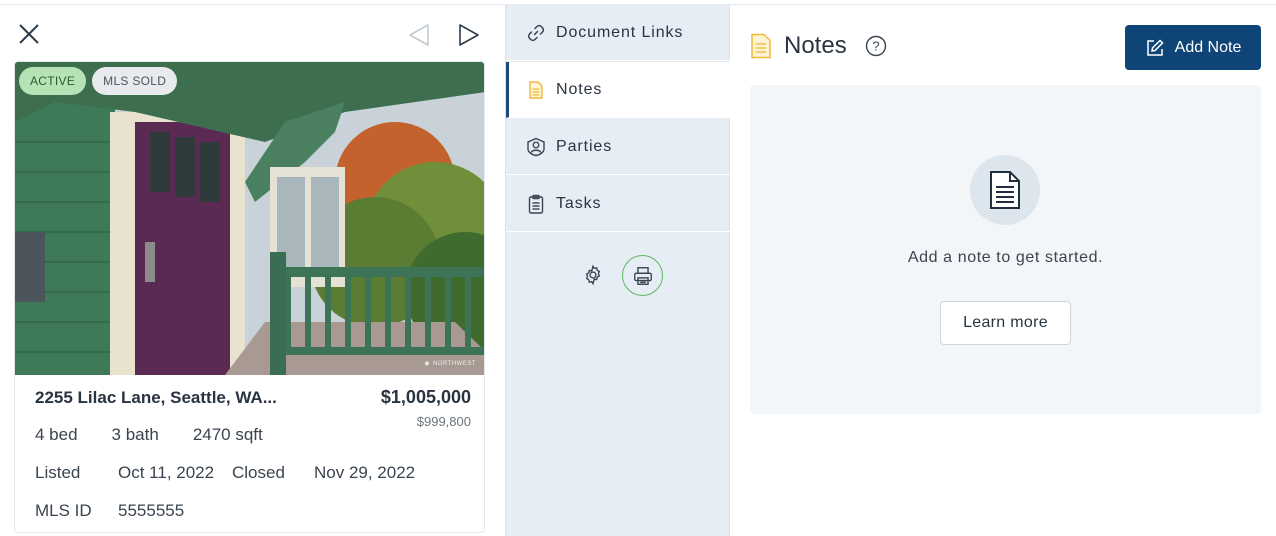 Image resolution: width=1276 pixels, height=536 pixels. I want to click on mls-sold-badge: MLS SOLD, so click(135, 81).